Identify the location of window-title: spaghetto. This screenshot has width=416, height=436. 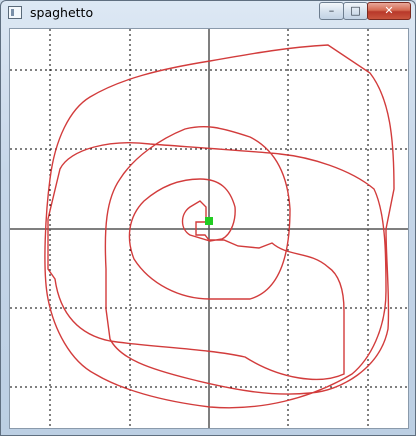
(62, 12).